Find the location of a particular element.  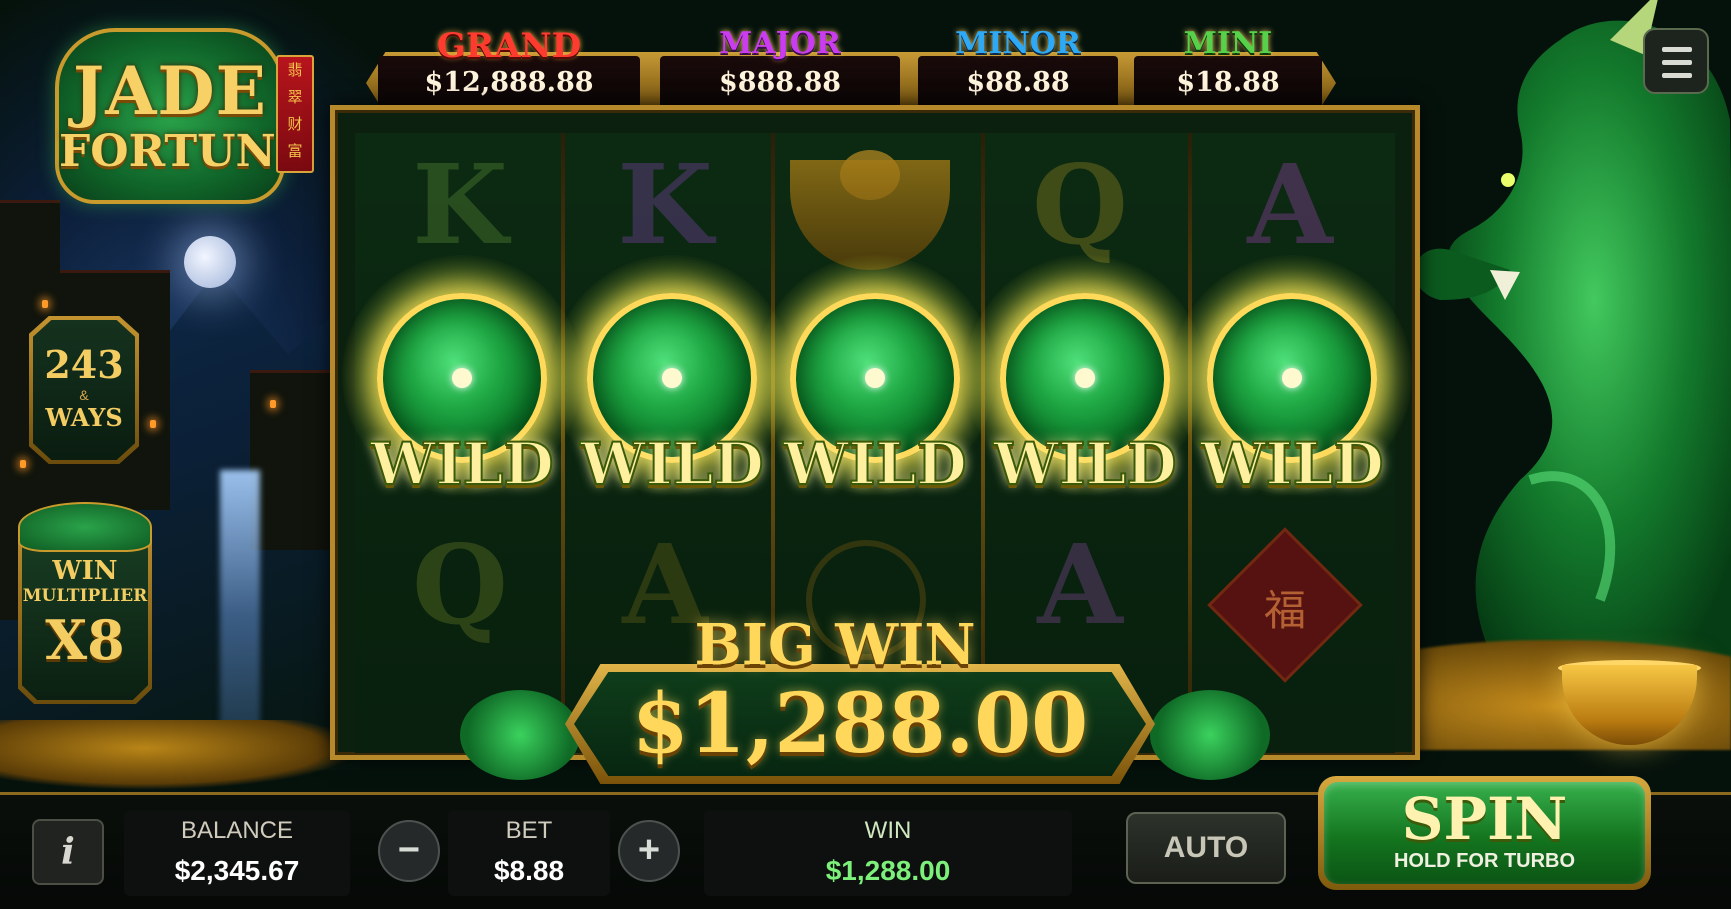

ways-label: WAYS is located at coordinates (84, 417).